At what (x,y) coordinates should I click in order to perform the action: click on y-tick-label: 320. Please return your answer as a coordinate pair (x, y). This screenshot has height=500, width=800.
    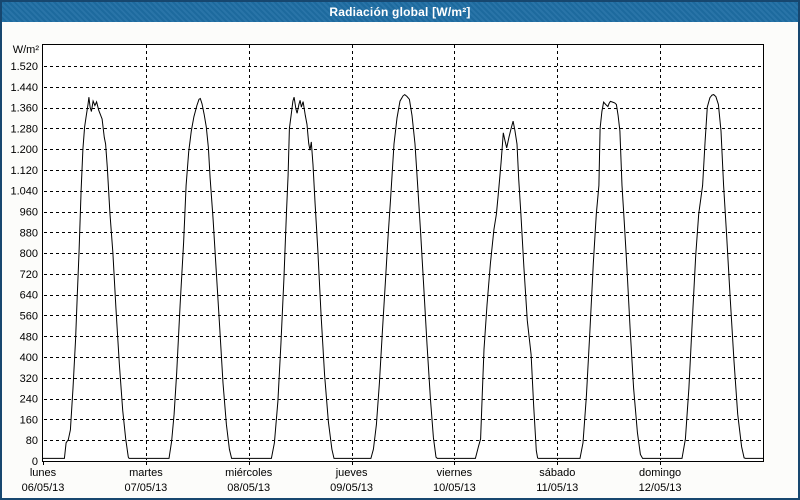
    Looking at the image, I should click on (29, 379).